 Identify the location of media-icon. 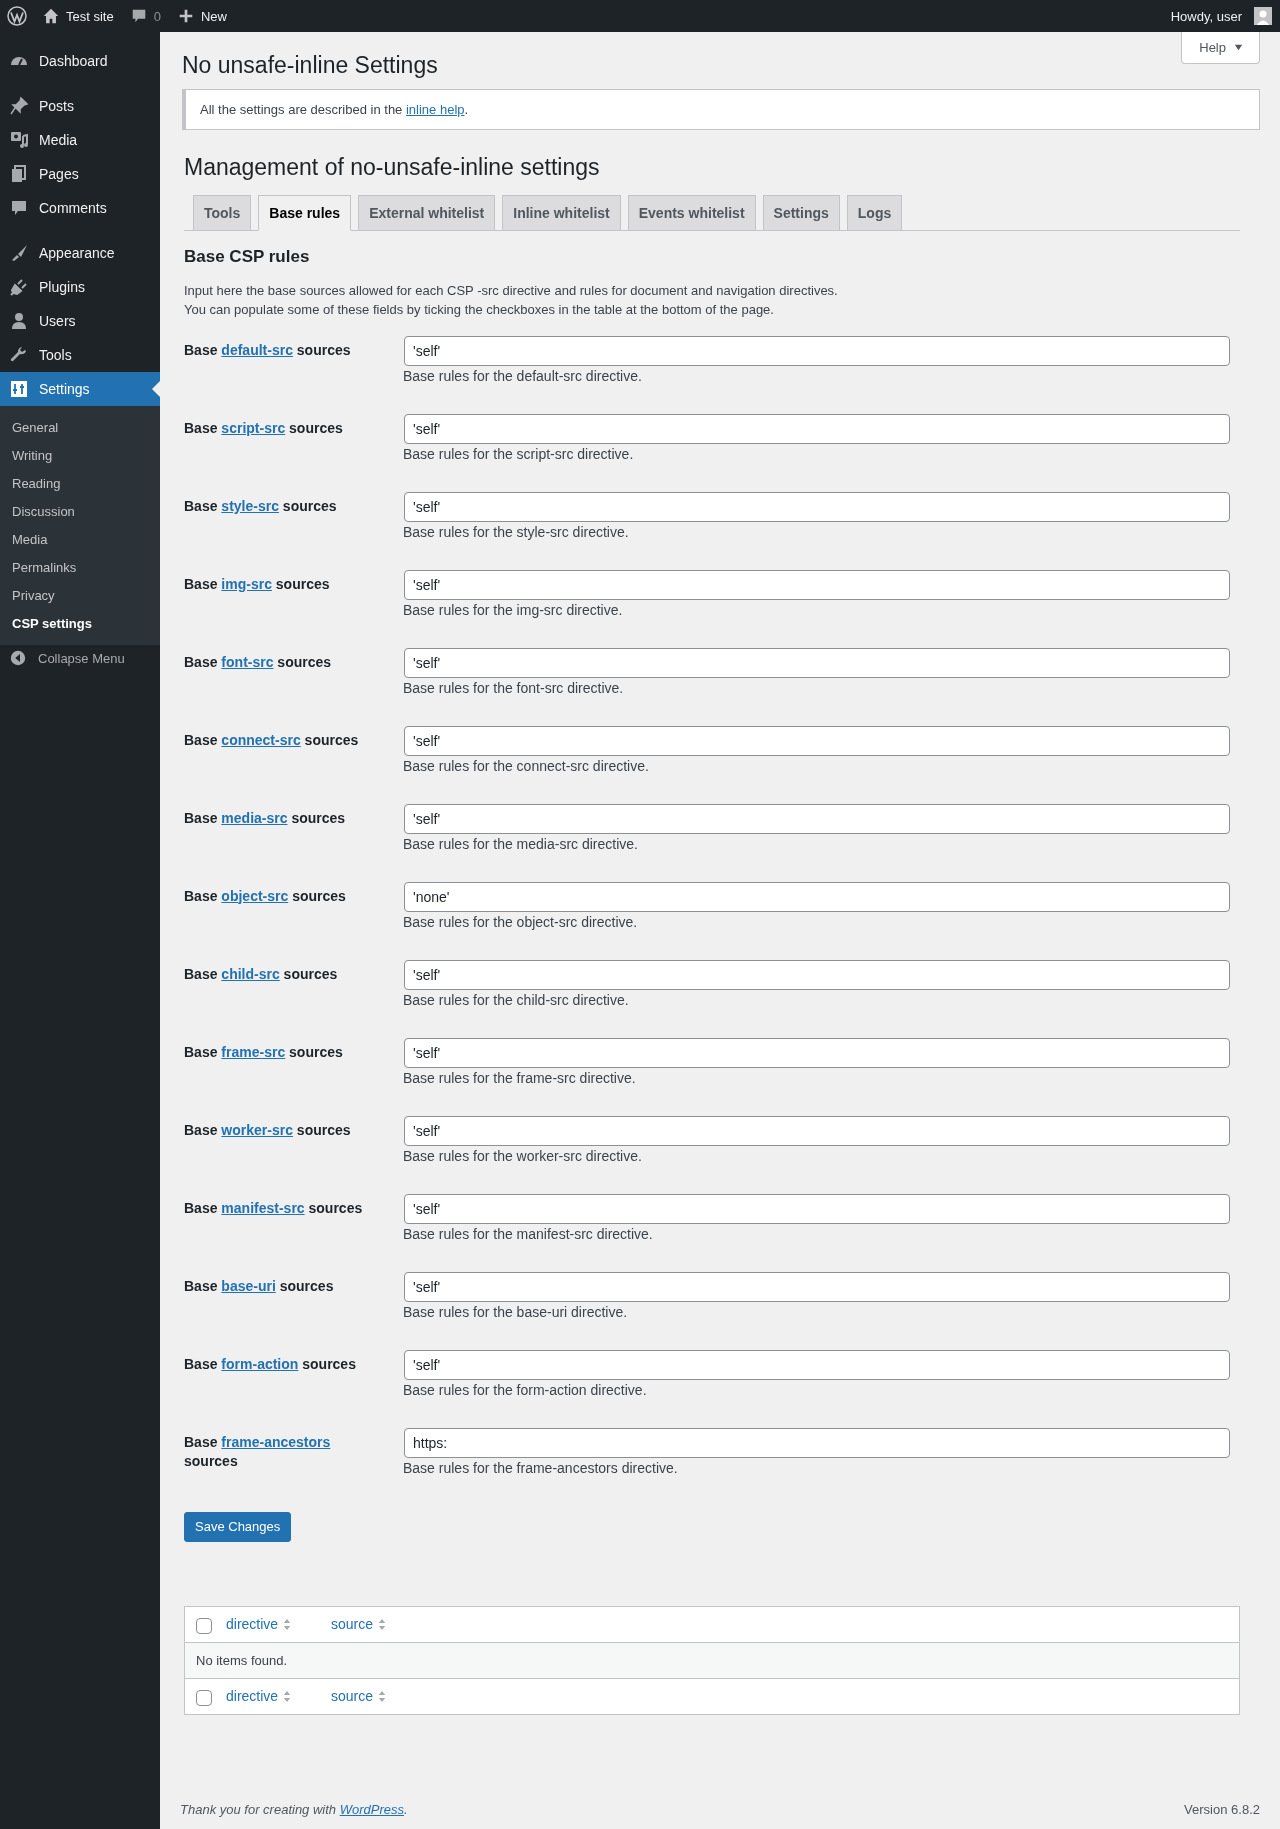
(19, 140).